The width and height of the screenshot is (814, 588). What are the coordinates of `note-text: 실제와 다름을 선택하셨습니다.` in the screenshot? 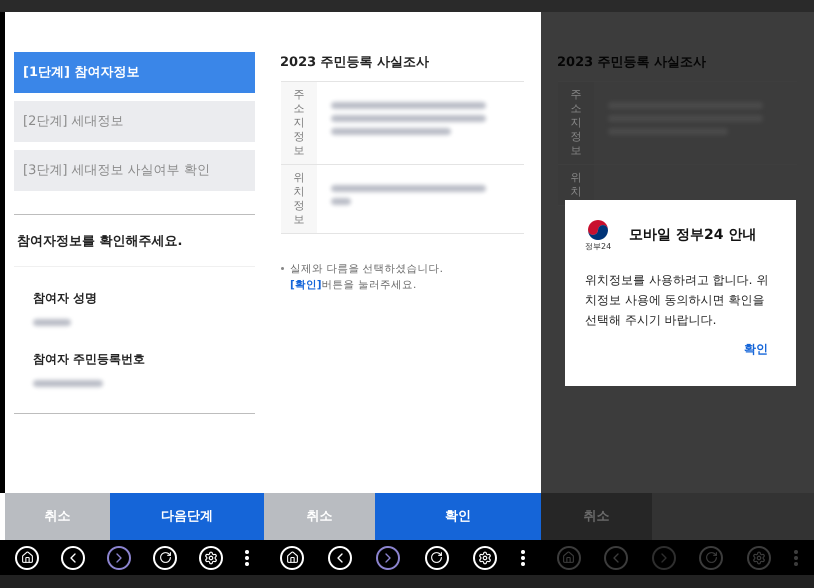 It's located at (367, 269).